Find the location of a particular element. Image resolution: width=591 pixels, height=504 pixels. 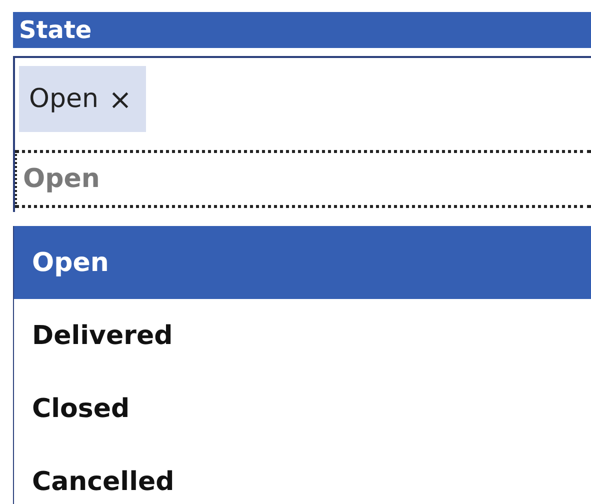

dropdown-option: Delivered is located at coordinates (302, 335).